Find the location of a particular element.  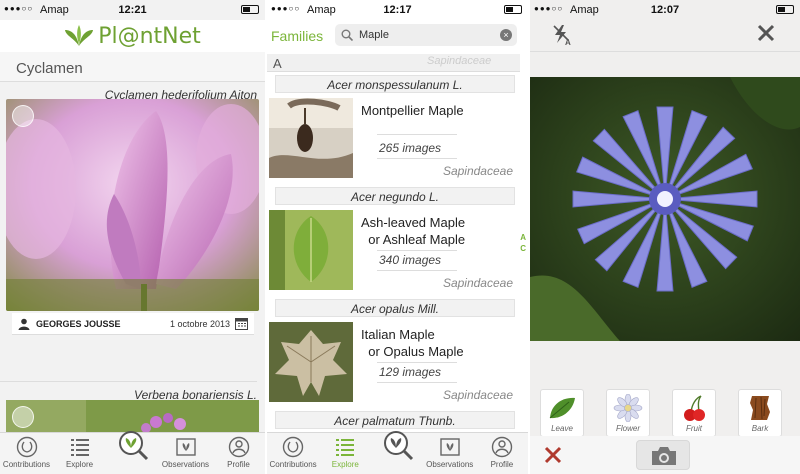

list-toolbar: Families × is located at coordinates (397, 36).